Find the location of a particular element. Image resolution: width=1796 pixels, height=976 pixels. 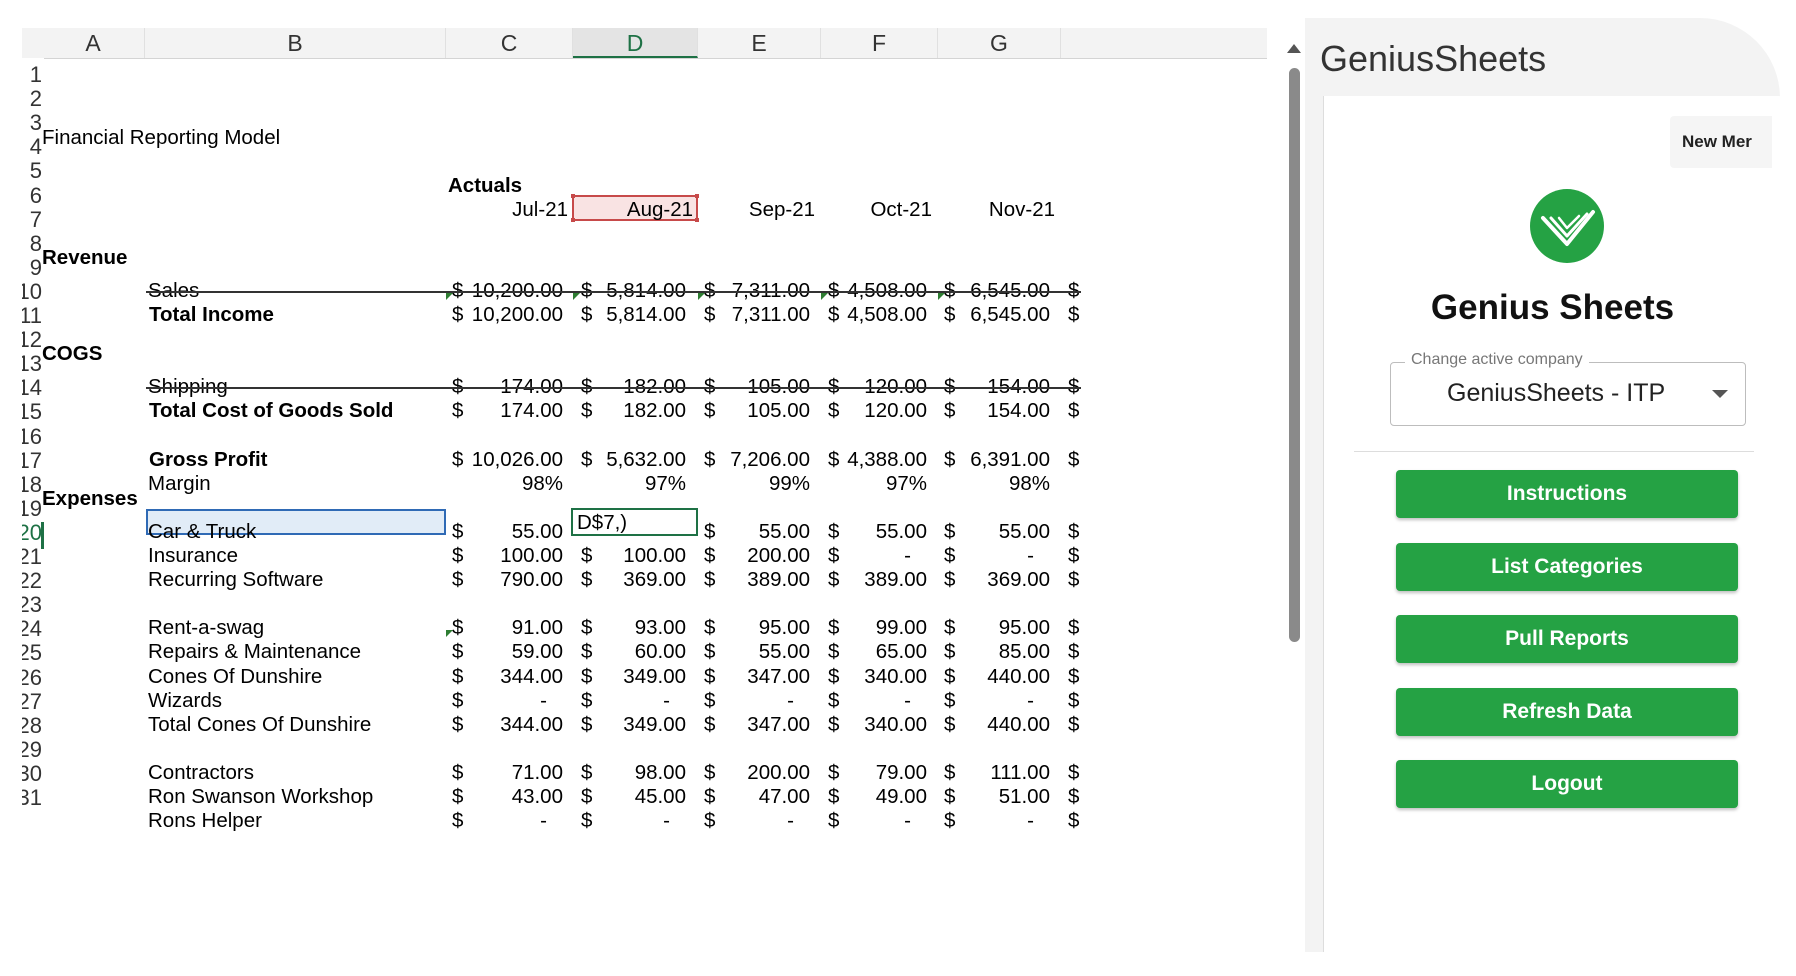

value-cell: 7,206.00 is located at coordinates (760, 459).